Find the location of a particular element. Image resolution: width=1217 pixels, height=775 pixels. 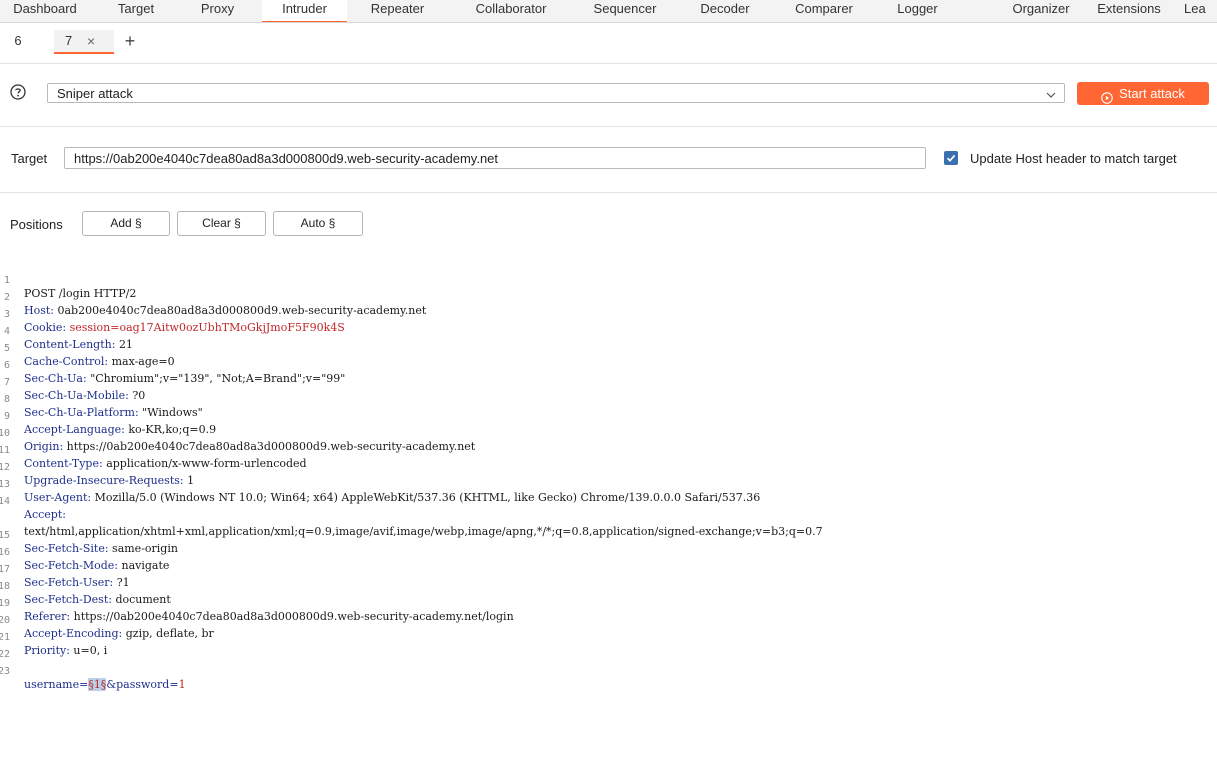

nav-decoder: Decoder is located at coordinates (725, 10).